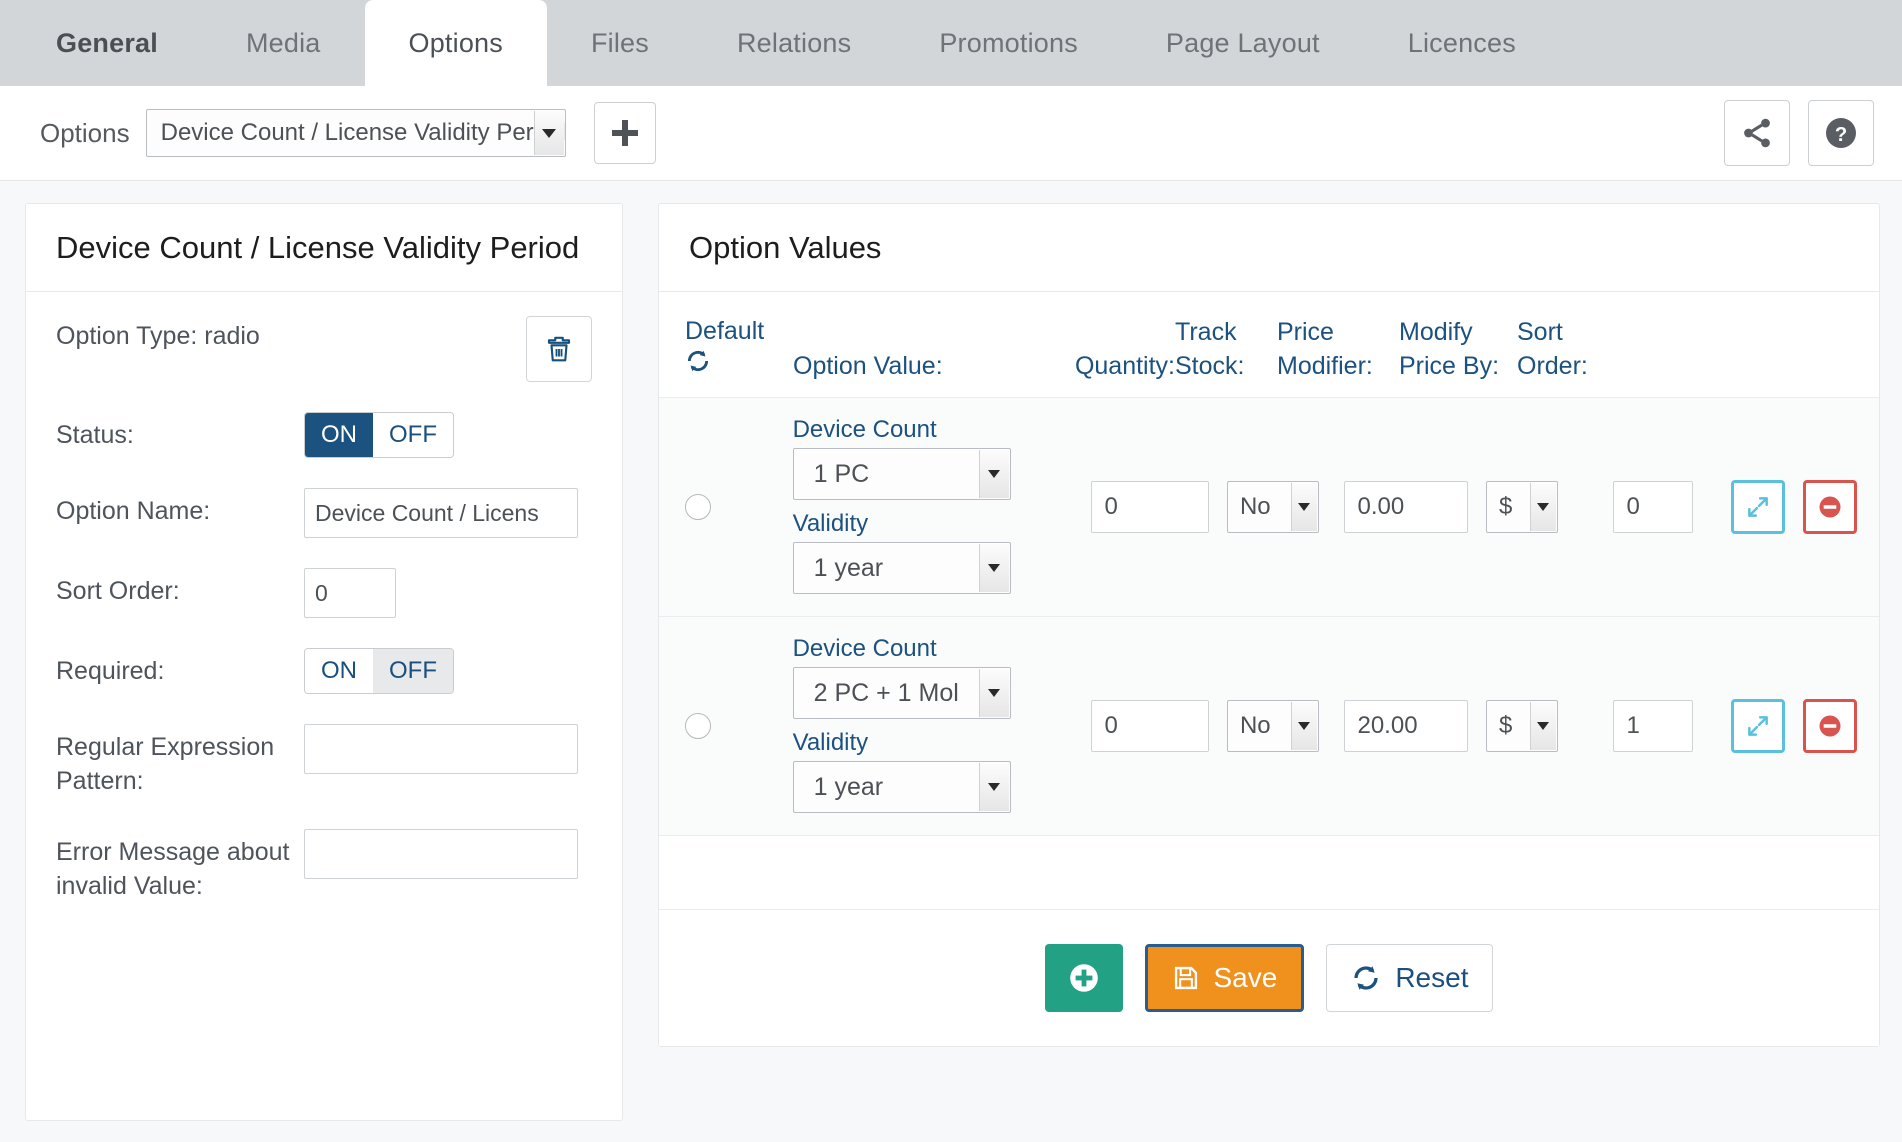  I want to click on row-track-stock-cell: No, so click(1285, 506).